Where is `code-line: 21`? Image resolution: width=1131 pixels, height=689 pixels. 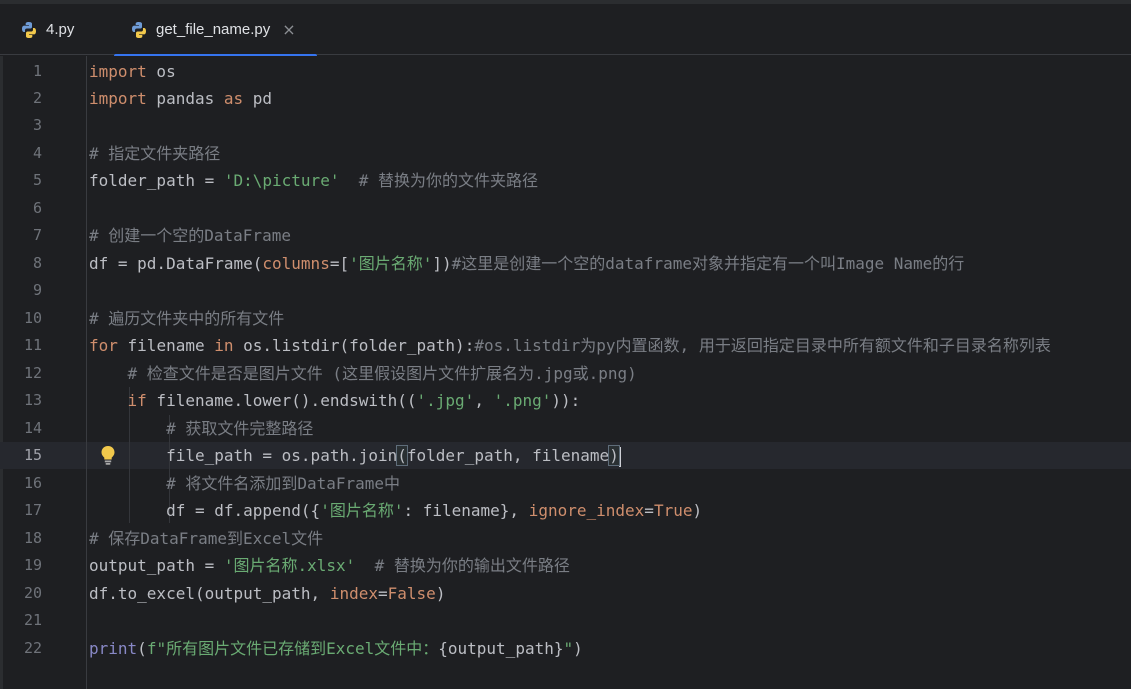
code-line: 21 is located at coordinates (565, 620).